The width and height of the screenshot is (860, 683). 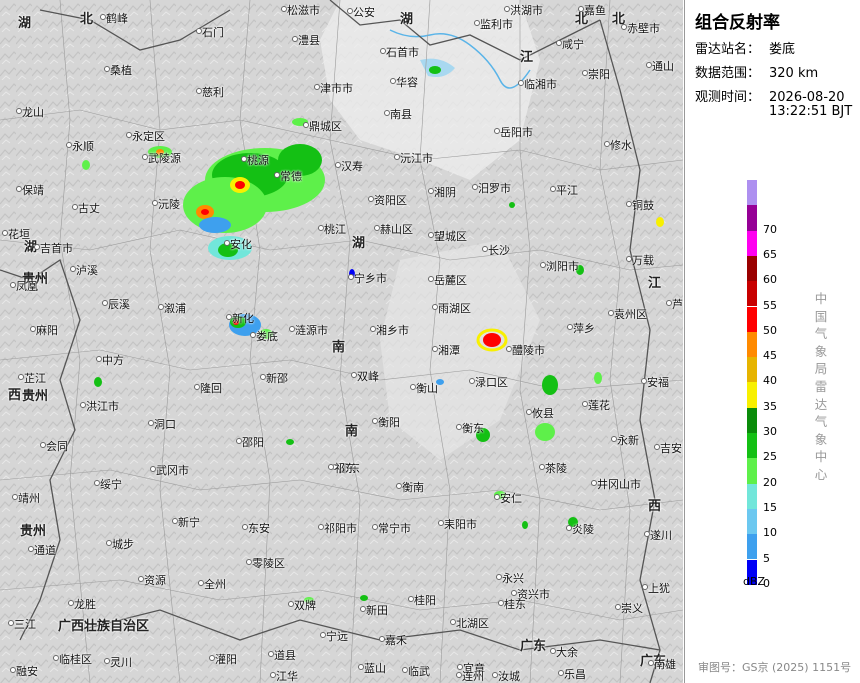 What do you see at coordinates (148, 136) in the screenshot?
I see `city-label: 永定区` at bounding box center [148, 136].